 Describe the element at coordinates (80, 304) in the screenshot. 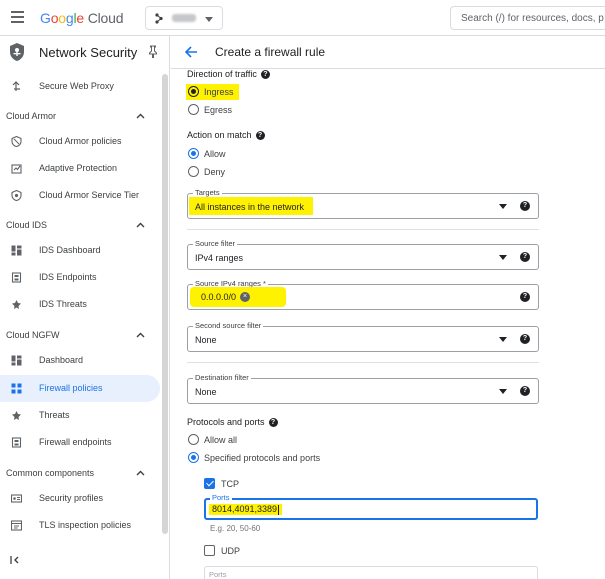

I see `sidebar-item-ids-threats: IDS Threats` at that location.